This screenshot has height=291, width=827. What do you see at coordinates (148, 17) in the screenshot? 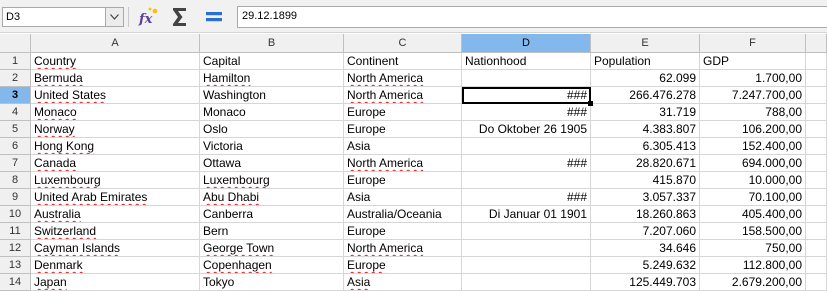
I see `function-wizard-icon: fx` at bounding box center [148, 17].